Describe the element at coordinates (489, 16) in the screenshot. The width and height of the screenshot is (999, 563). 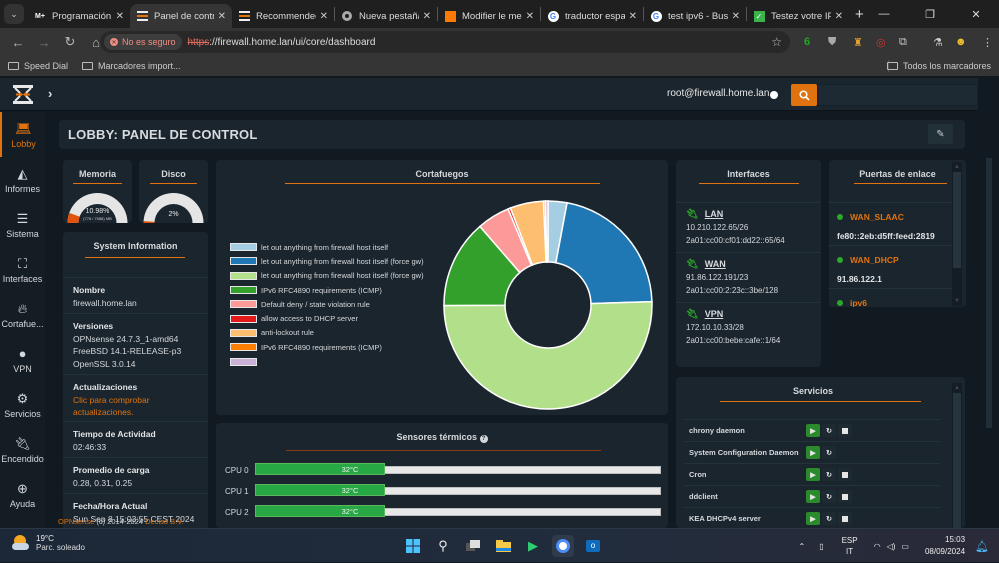
I see `browser-tab: Modifier le mess ✕` at that location.